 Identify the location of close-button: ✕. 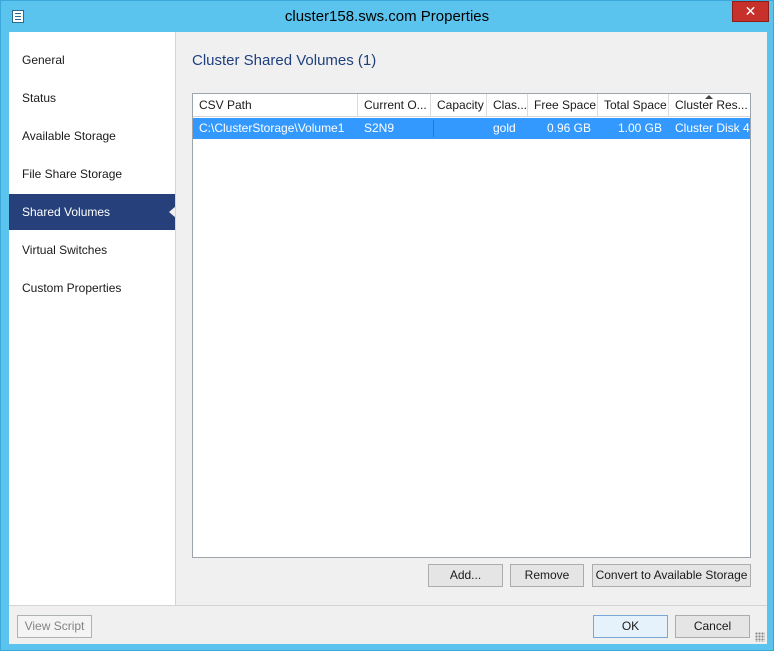
(750, 11).